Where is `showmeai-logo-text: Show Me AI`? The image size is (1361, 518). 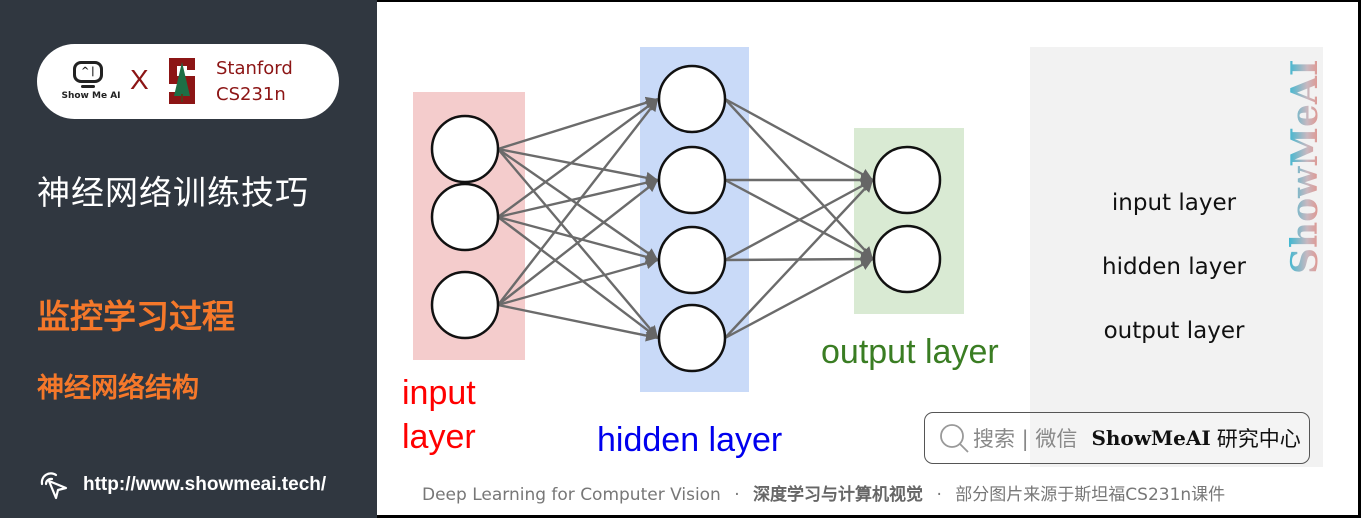 showmeai-logo-text: Show Me AI is located at coordinates (91, 96).